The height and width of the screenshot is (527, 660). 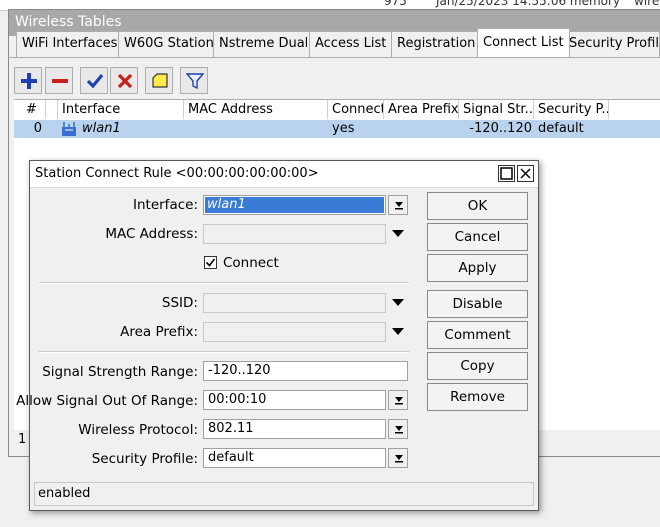 I want to click on add-button, so click(x=28, y=80).